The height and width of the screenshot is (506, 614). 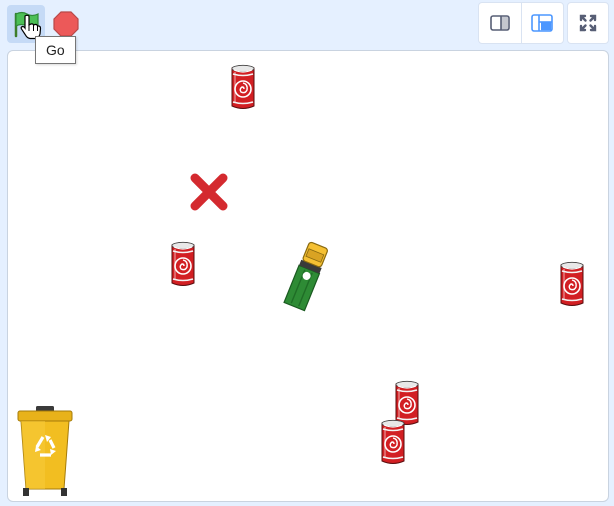 I want to click on small-stage-button, so click(x=500, y=23).